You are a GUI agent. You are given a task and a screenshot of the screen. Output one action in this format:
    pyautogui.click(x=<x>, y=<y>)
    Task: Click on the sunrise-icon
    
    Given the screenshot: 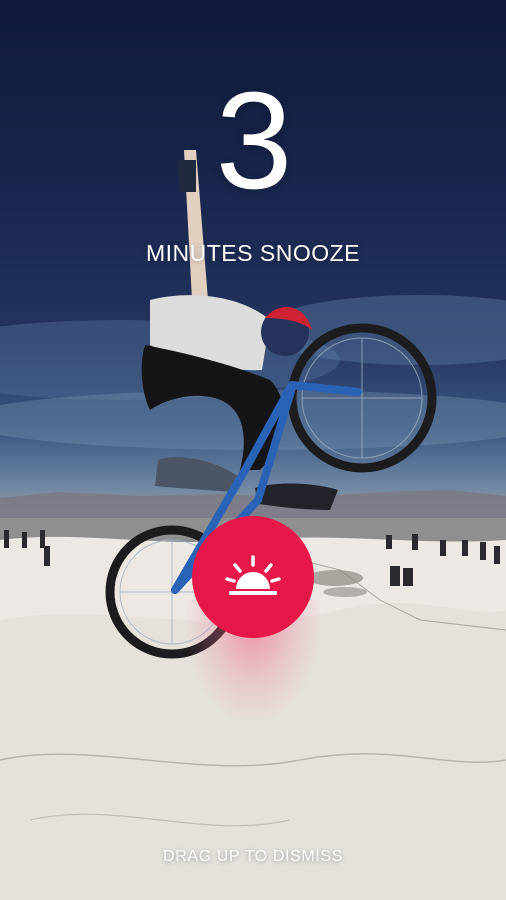 What is the action you would take?
    pyautogui.click(x=253, y=575)
    